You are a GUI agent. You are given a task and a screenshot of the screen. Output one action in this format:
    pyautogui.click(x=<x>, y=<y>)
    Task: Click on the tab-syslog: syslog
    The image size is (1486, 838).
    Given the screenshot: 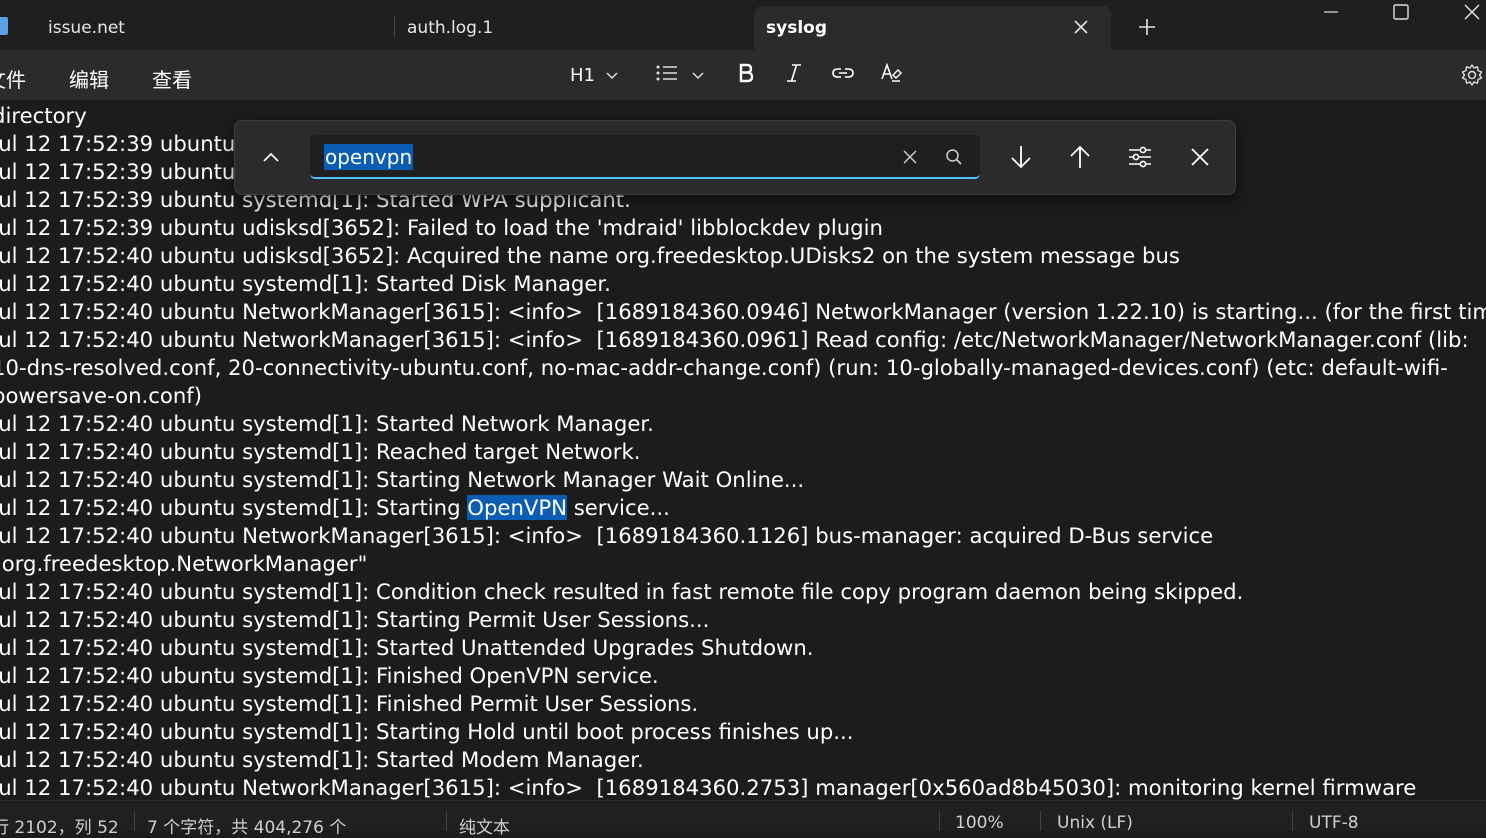 What is the action you would take?
    pyautogui.click(x=932, y=28)
    